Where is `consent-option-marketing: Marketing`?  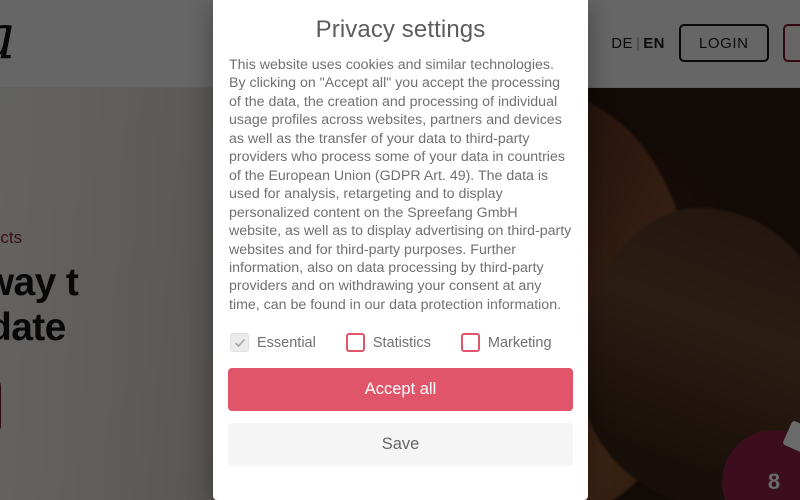 consent-option-marketing: Marketing is located at coordinates (506, 343).